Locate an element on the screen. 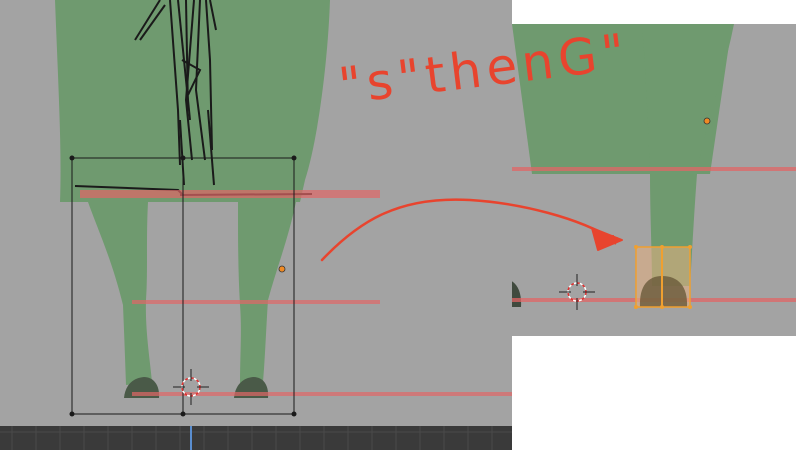 The height and width of the screenshot is (450, 796). timeline-grid is located at coordinates (256, 438).